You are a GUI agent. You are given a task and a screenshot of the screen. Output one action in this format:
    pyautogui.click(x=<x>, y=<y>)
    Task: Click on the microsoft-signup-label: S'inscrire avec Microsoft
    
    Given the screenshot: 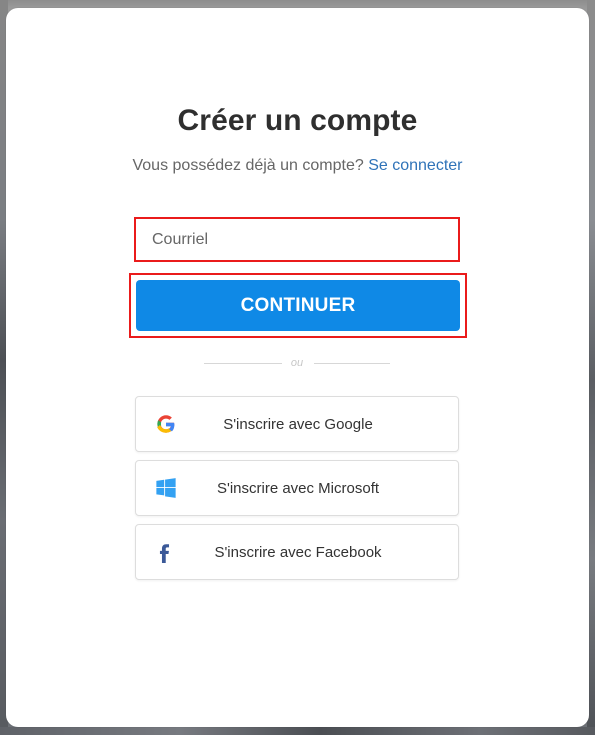 What is the action you would take?
    pyautogui.click(x=298, y=488)
    